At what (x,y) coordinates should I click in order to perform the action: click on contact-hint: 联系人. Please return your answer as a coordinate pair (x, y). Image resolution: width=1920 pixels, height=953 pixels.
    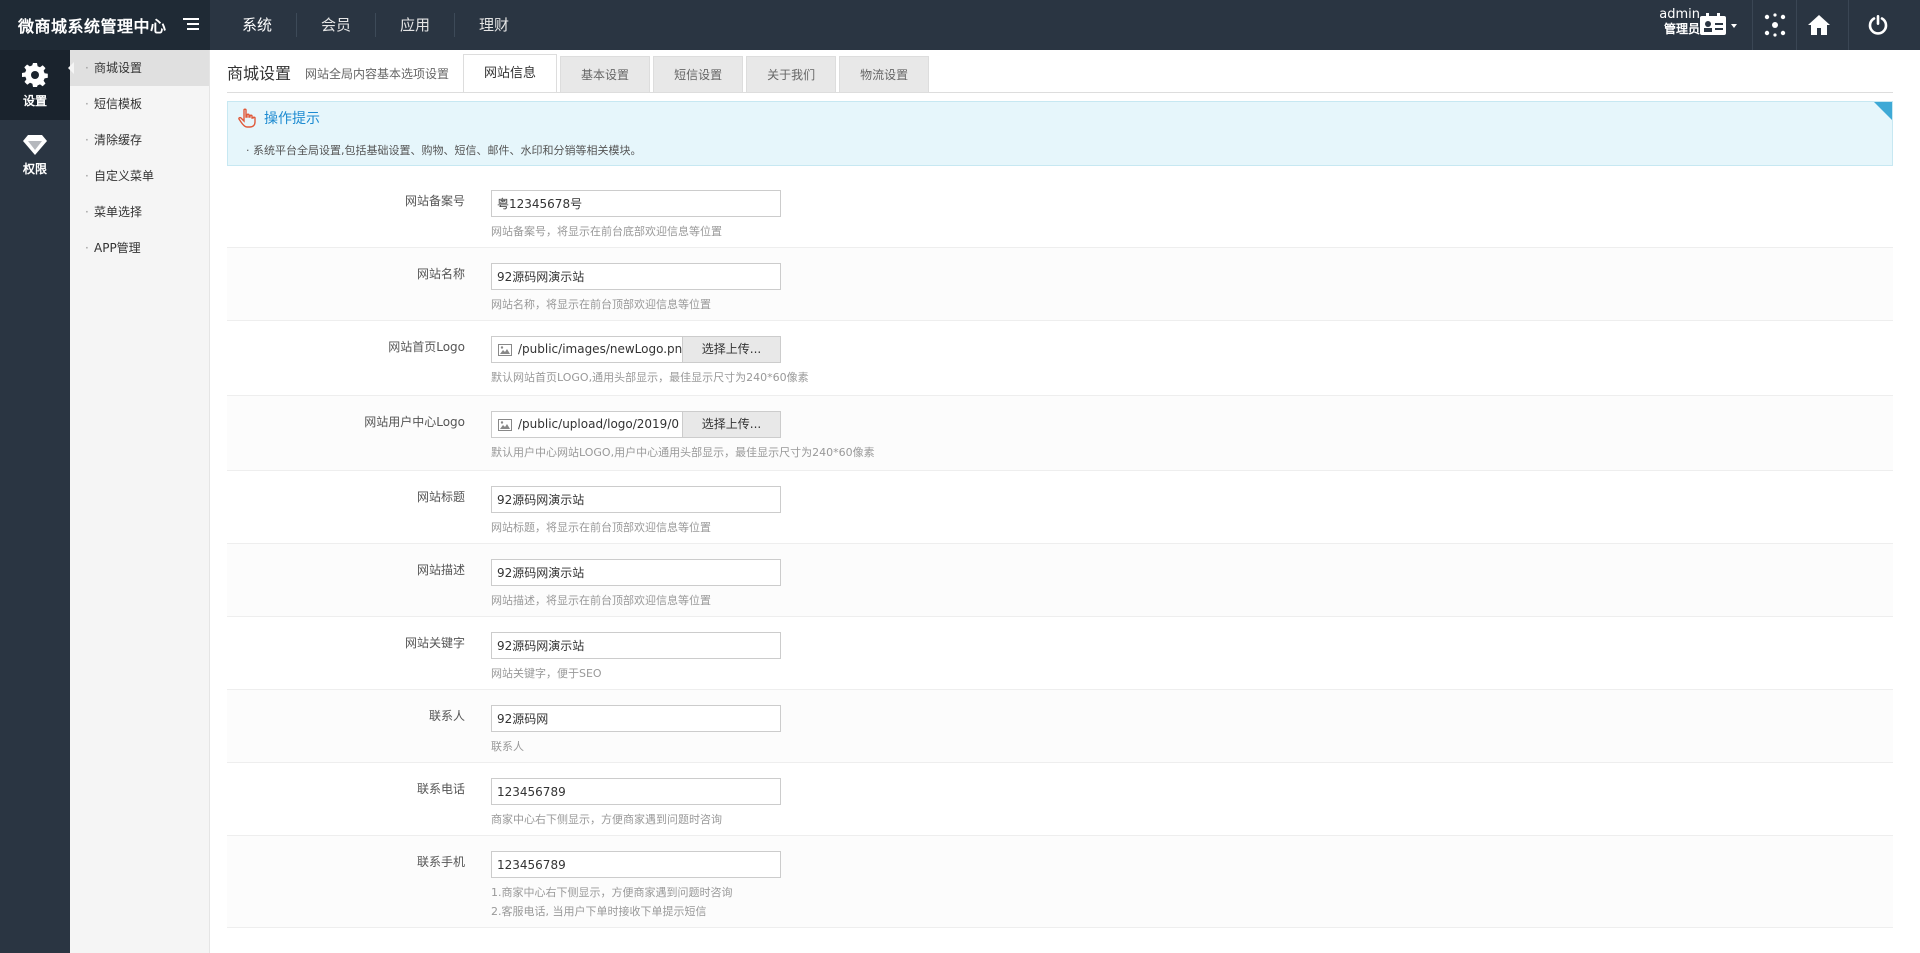
    Looking at the image, I should click on (507, 746).